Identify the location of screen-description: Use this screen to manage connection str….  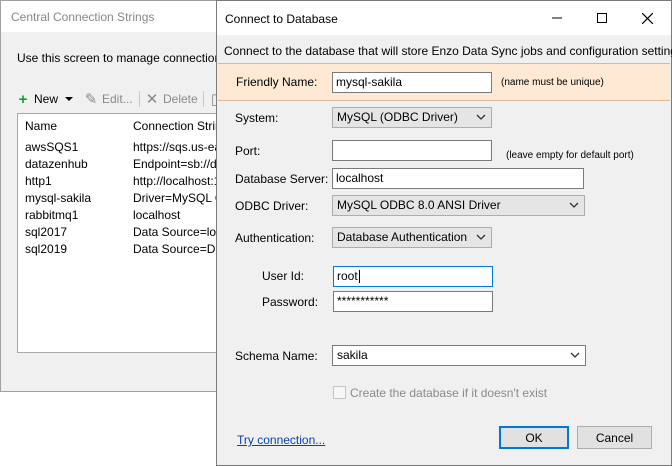
(129, 58).